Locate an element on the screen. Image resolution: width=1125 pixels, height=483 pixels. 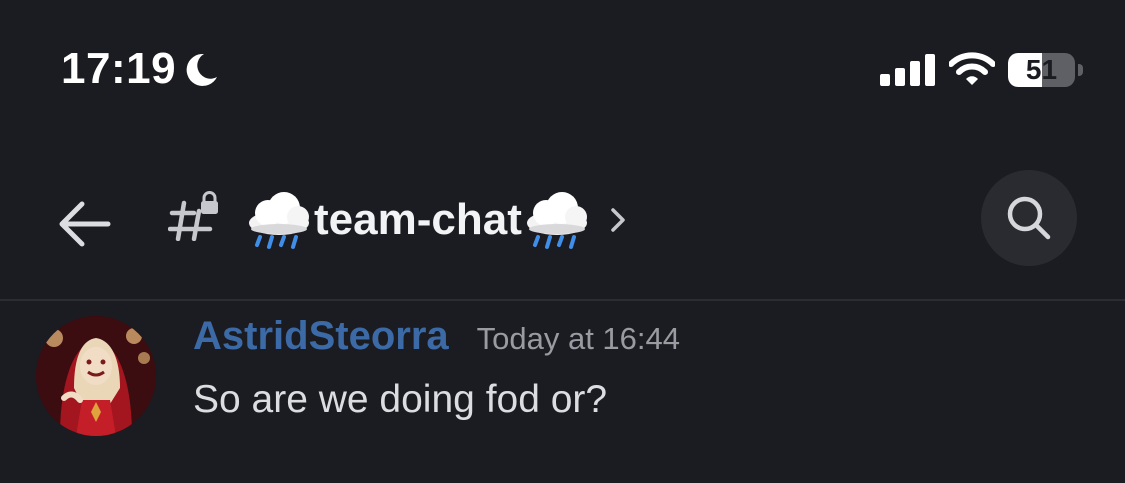
battery-percent: 51 is located at coordinates (1041, 69).